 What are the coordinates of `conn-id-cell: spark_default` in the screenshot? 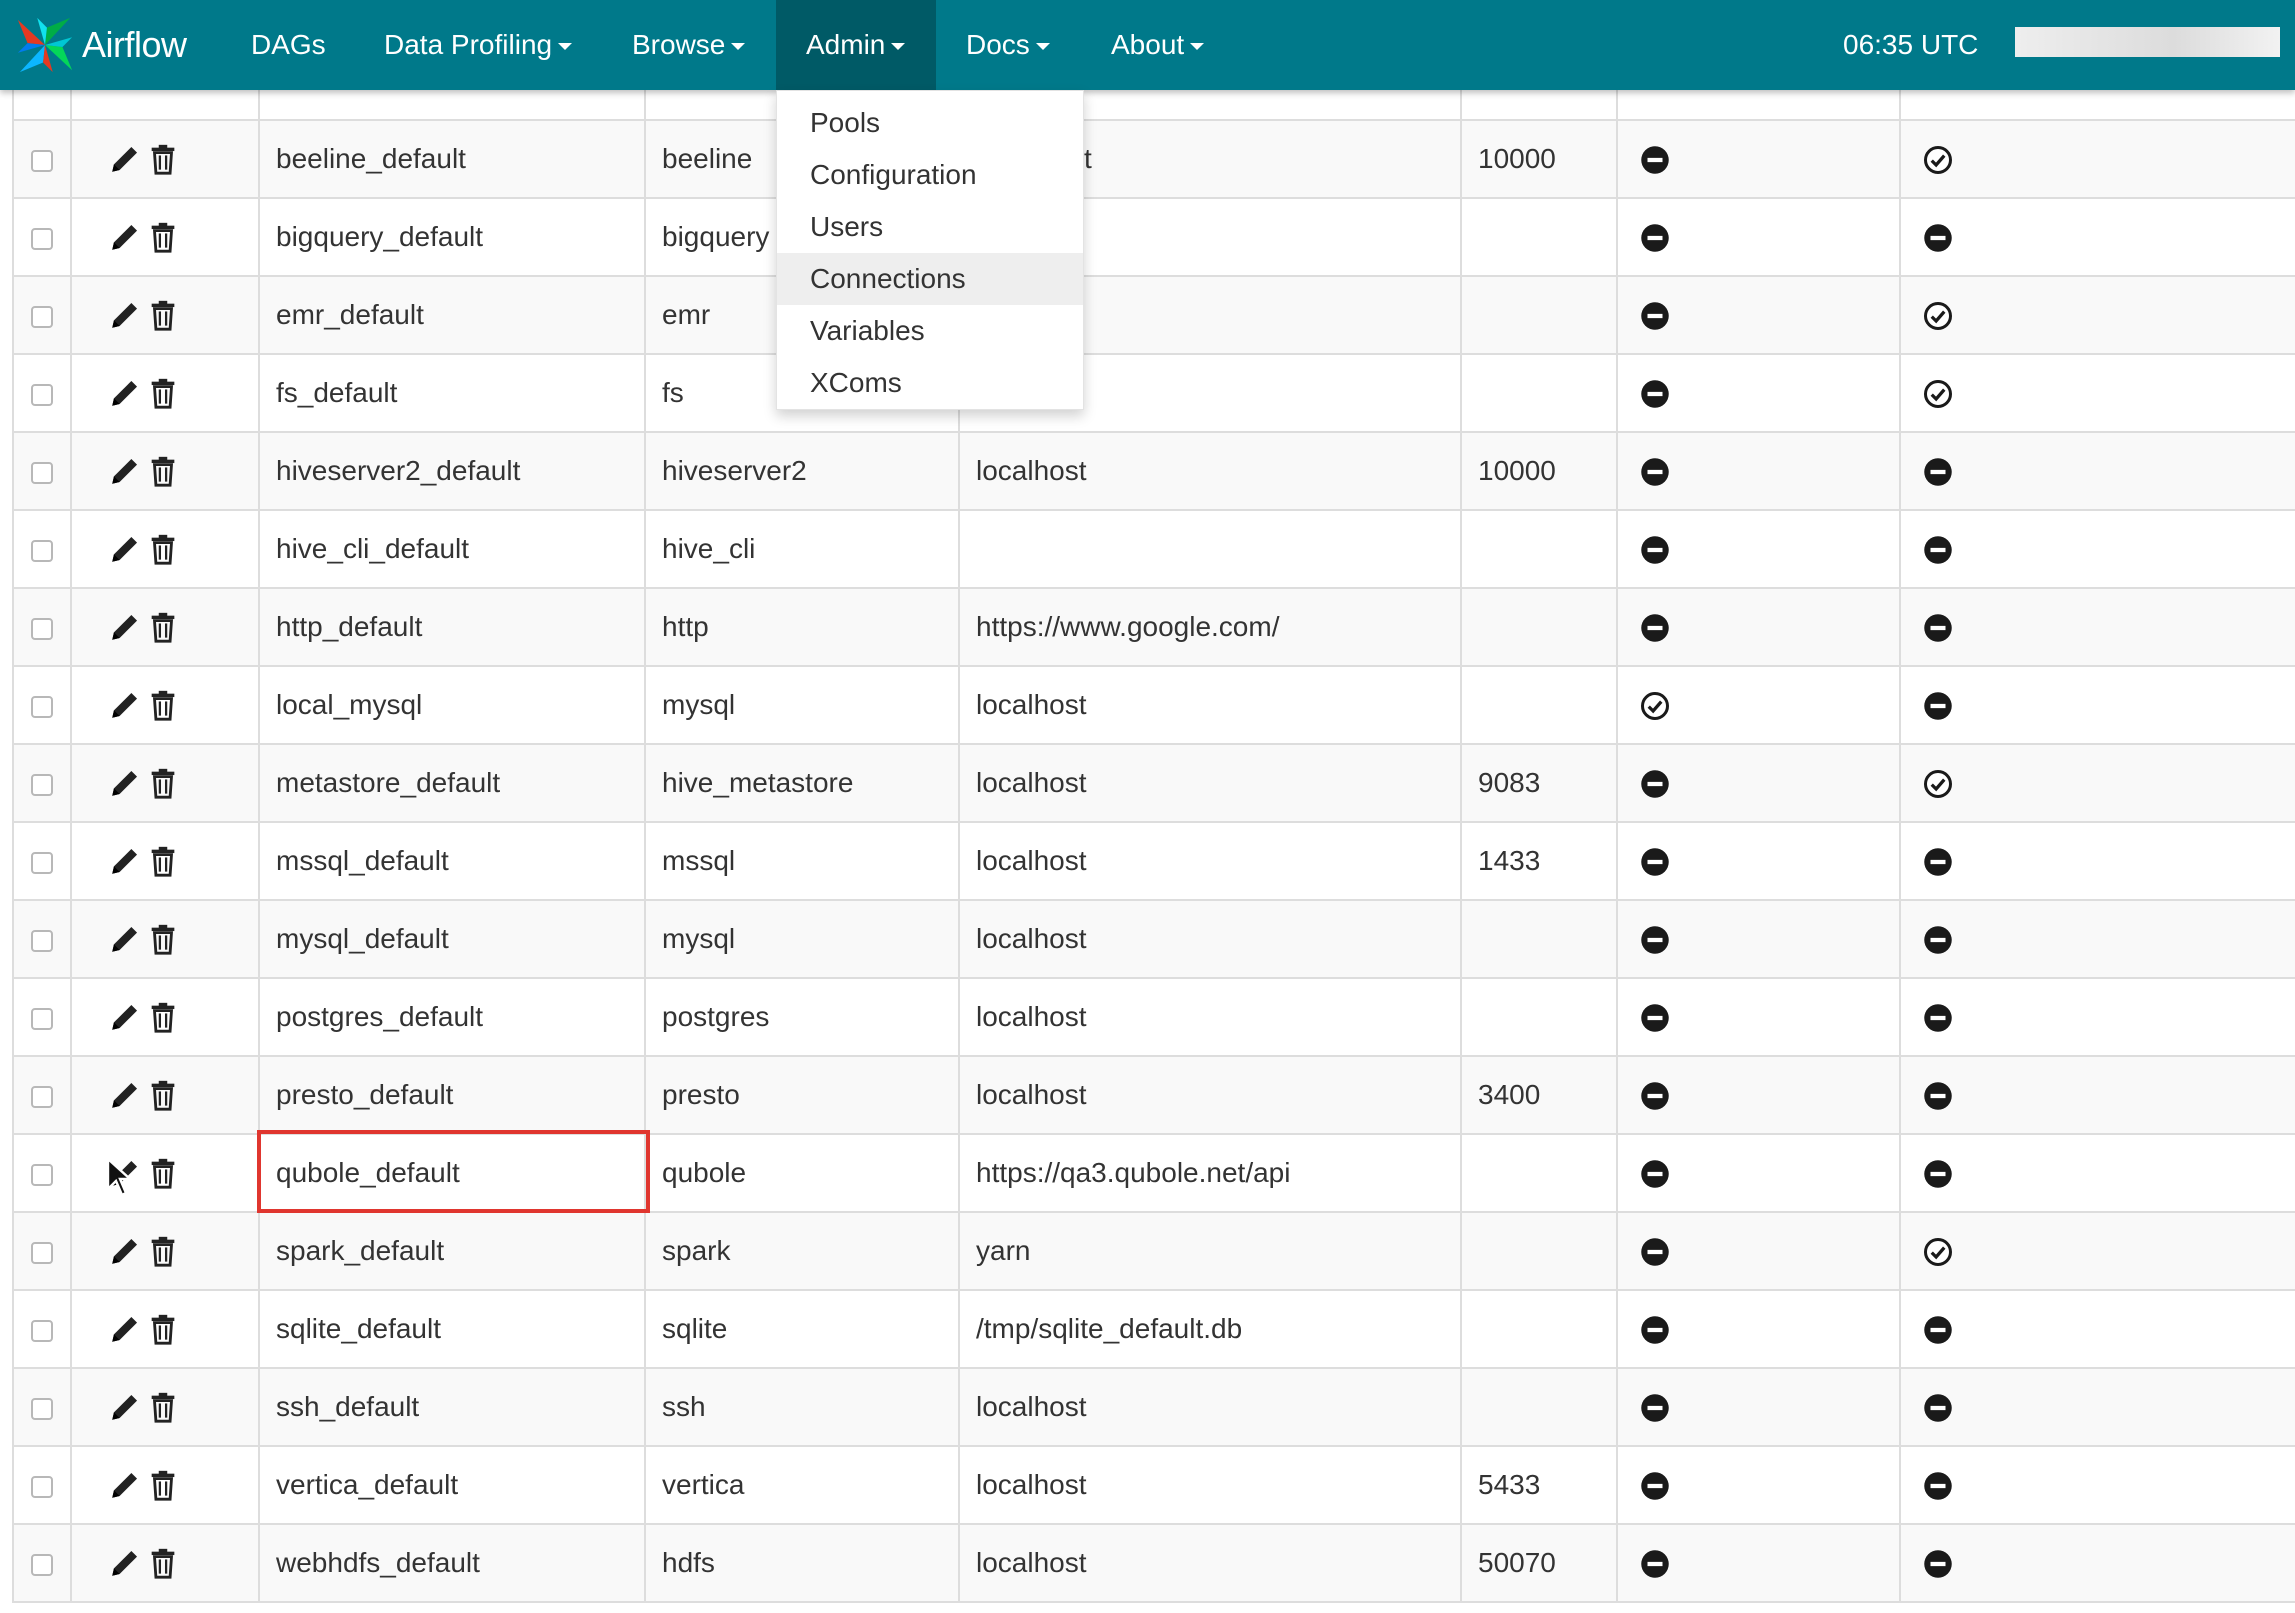 It's located at (452, 1251).